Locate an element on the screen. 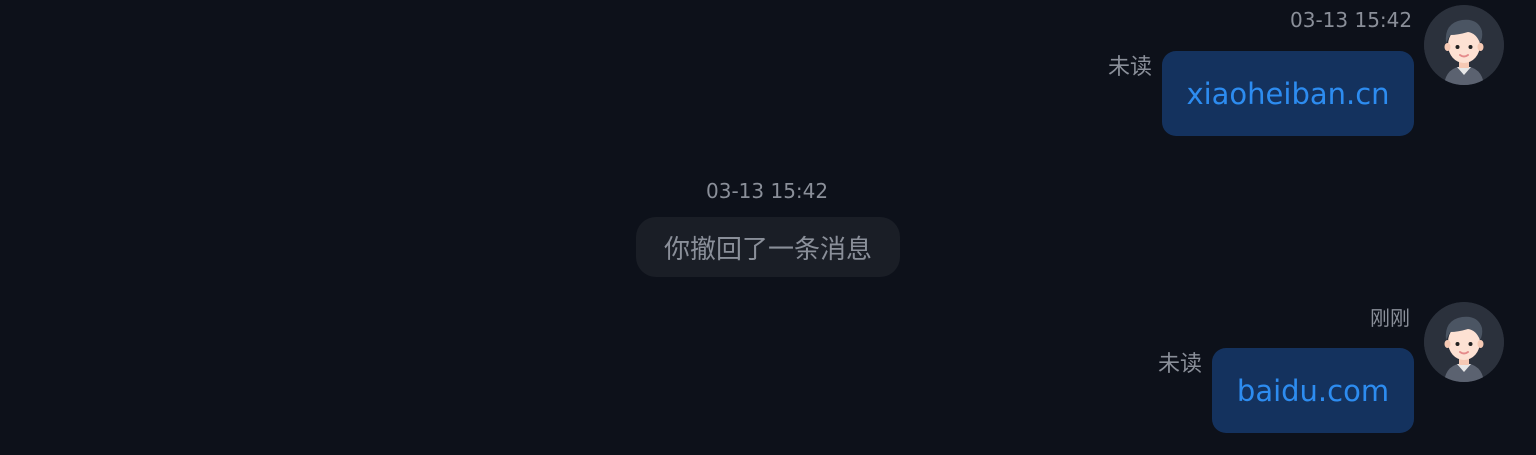 The image size is (1536, 455). message-timestamp: 刚刚 is located at coordinates (1390, 318).